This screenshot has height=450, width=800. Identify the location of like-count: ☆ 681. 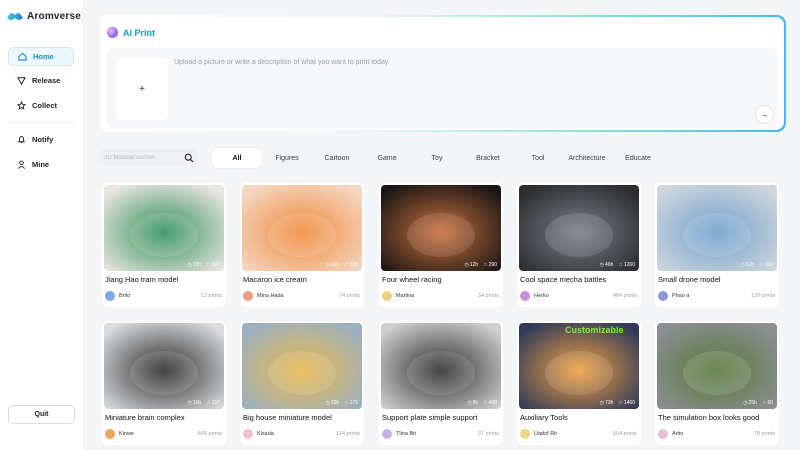
(213, 265).